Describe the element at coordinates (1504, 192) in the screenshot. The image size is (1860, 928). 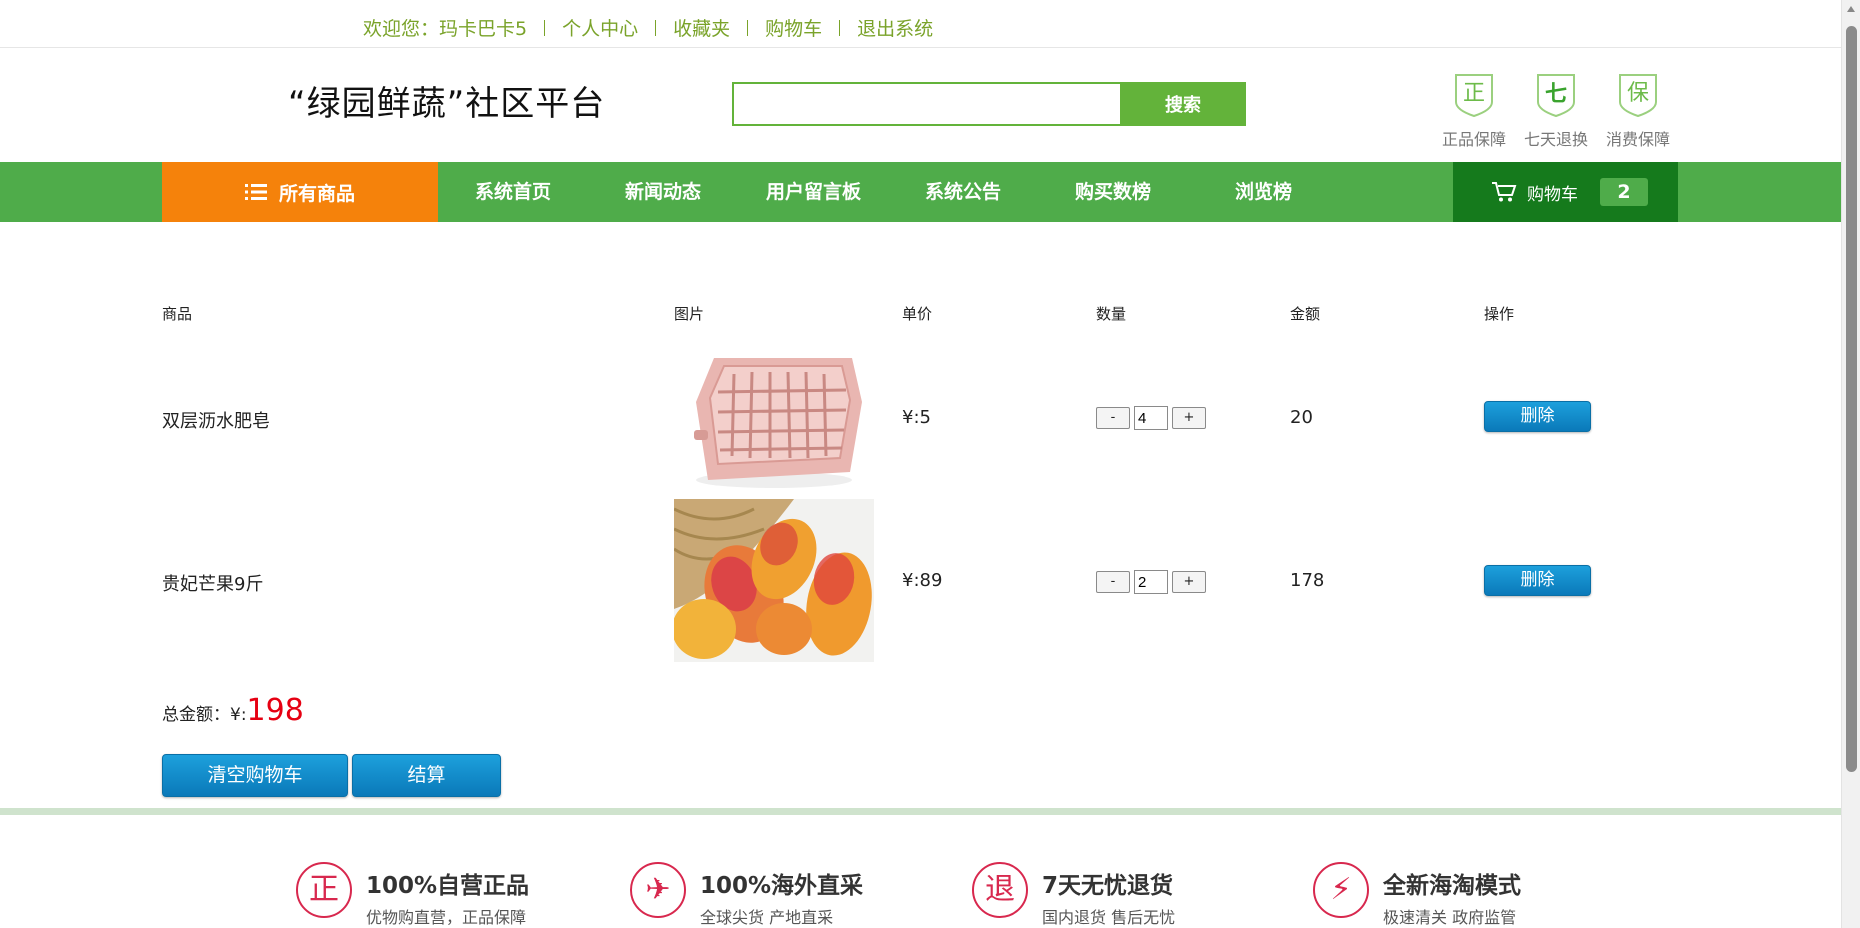
I see `cart-icon` at that location.